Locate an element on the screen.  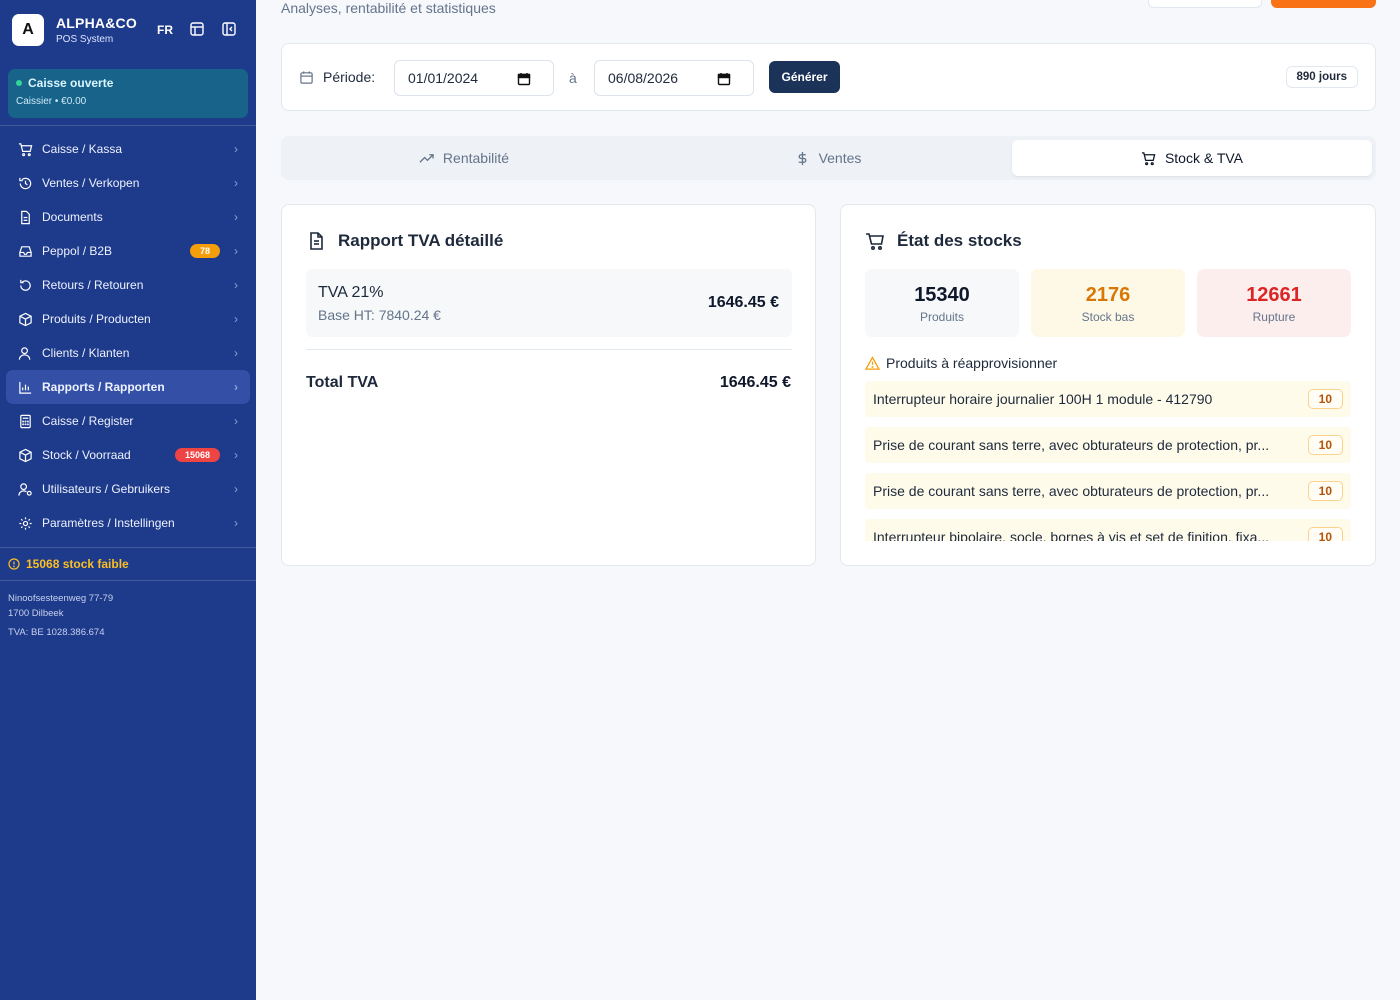
sidebar-item-register: Caisse / Register › is located at coordinates (128, 421).